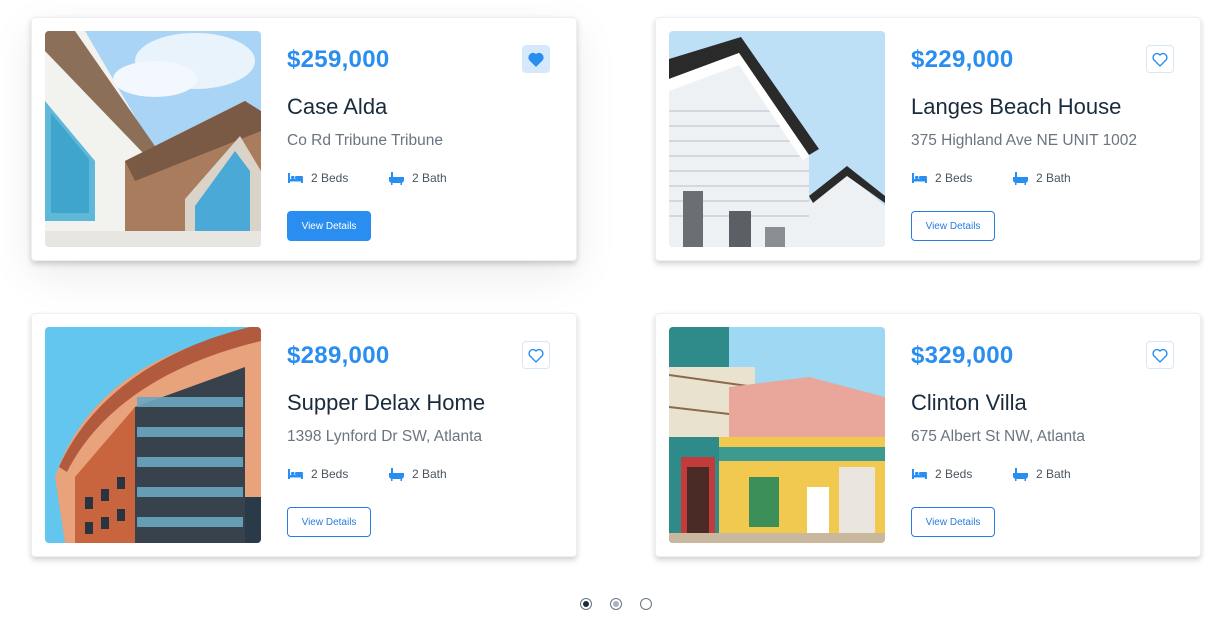 This screenshot has width=1205, height=618. Describe the element at coordinates (777, 139) in the screenshot. I see `white-siding-house-photo` at that location.